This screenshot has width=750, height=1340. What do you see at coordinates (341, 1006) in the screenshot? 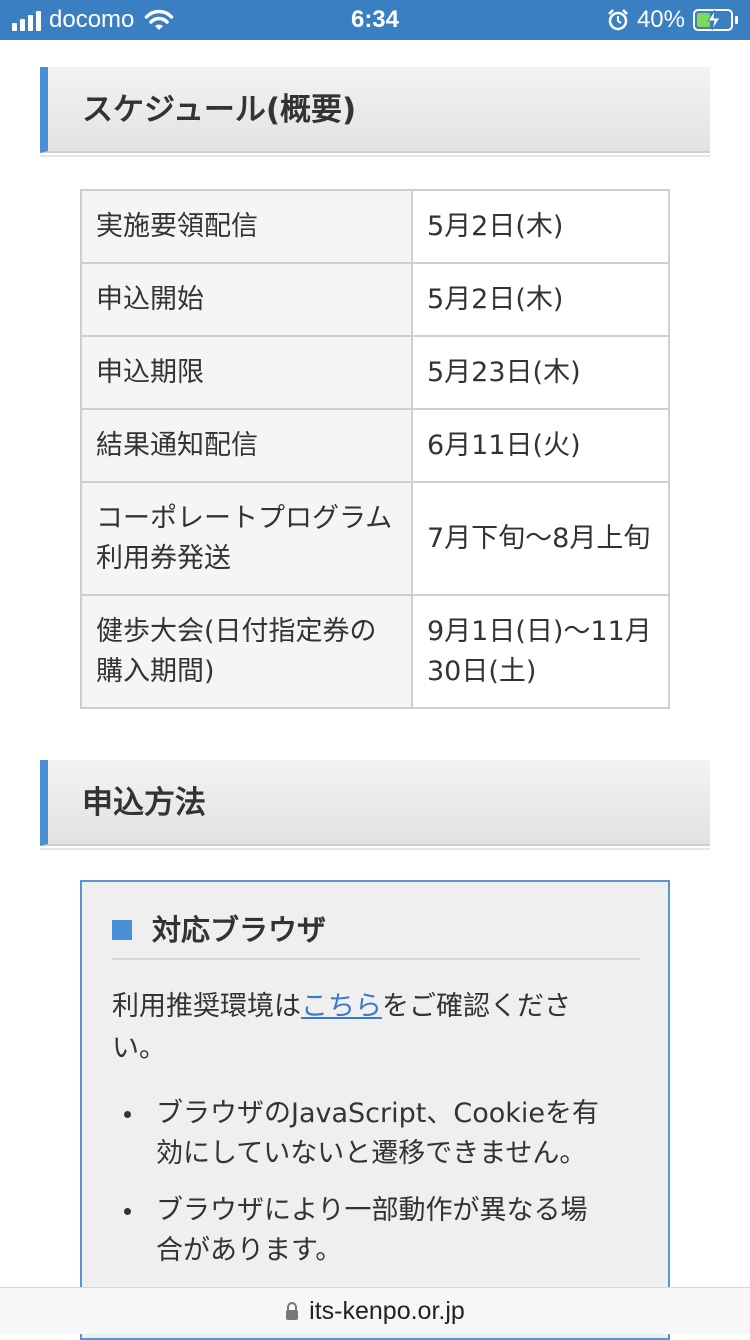
I see `recommended-env-link: こちら` at bounding box center [341, 1006].